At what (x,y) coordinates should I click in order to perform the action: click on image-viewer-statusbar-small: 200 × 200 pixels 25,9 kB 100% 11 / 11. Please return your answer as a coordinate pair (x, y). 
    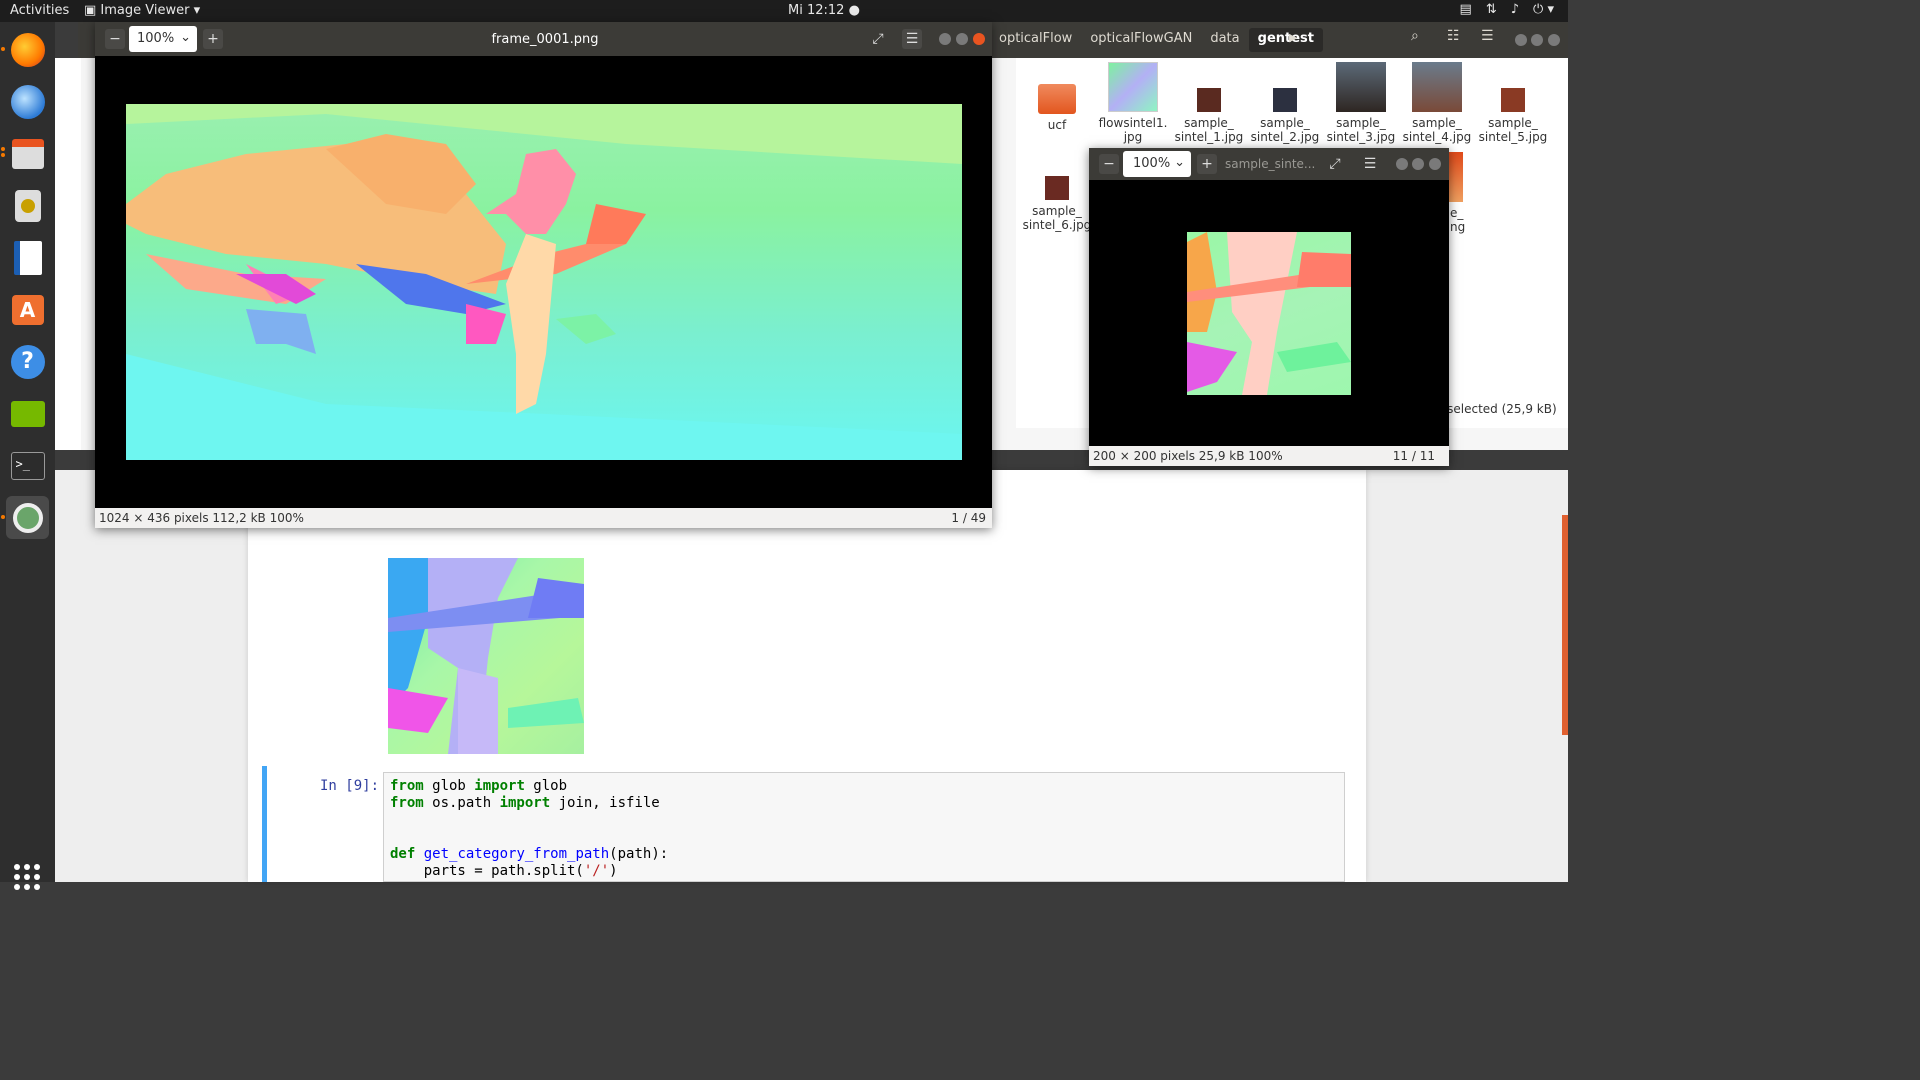
    Looking at the image, I should click on (1269, 456).